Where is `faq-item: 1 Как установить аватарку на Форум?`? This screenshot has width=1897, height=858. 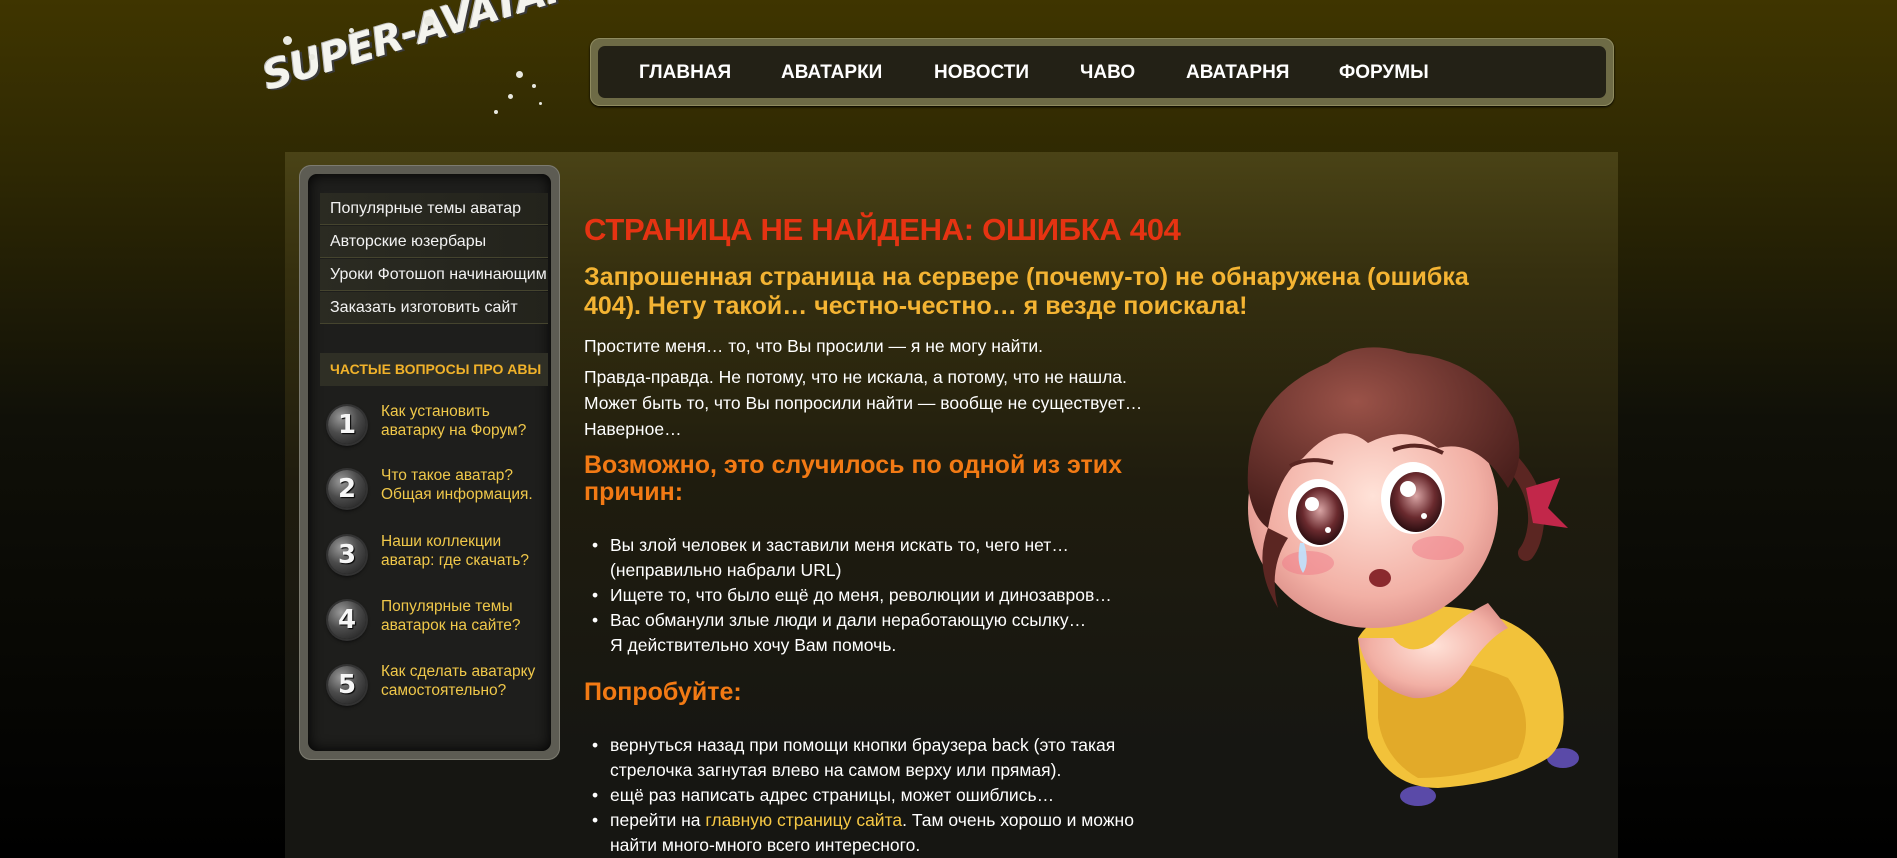 faq-item: 1 Как установить аватарку на Форум? is located at coordinates (443, 428).